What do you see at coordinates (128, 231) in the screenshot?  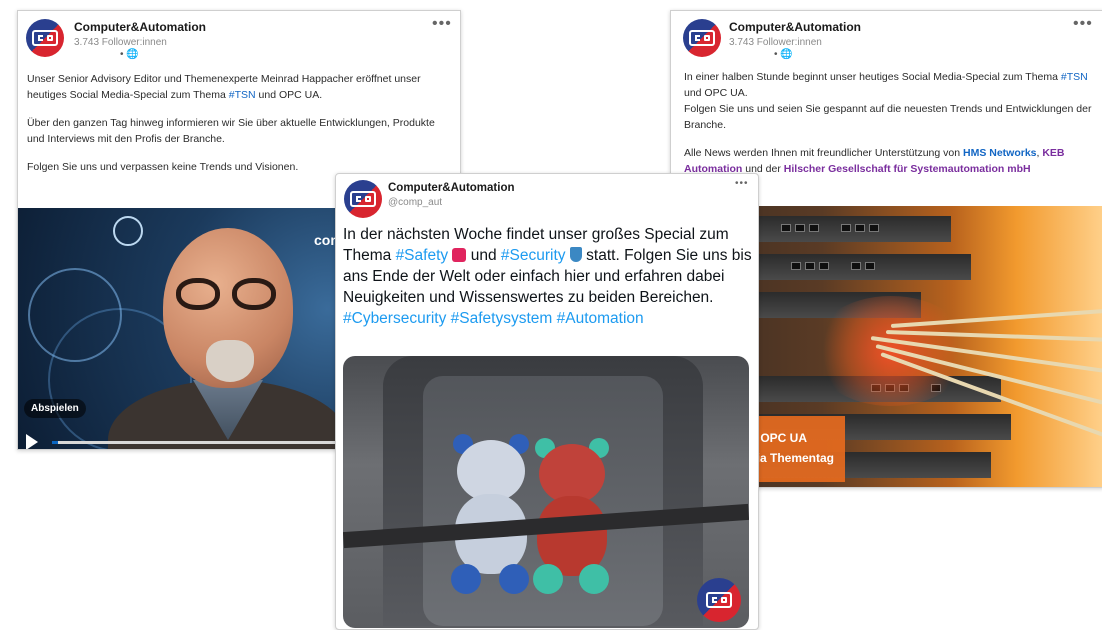 I see `lightbulb-icon` at bounding box center [128, 231].